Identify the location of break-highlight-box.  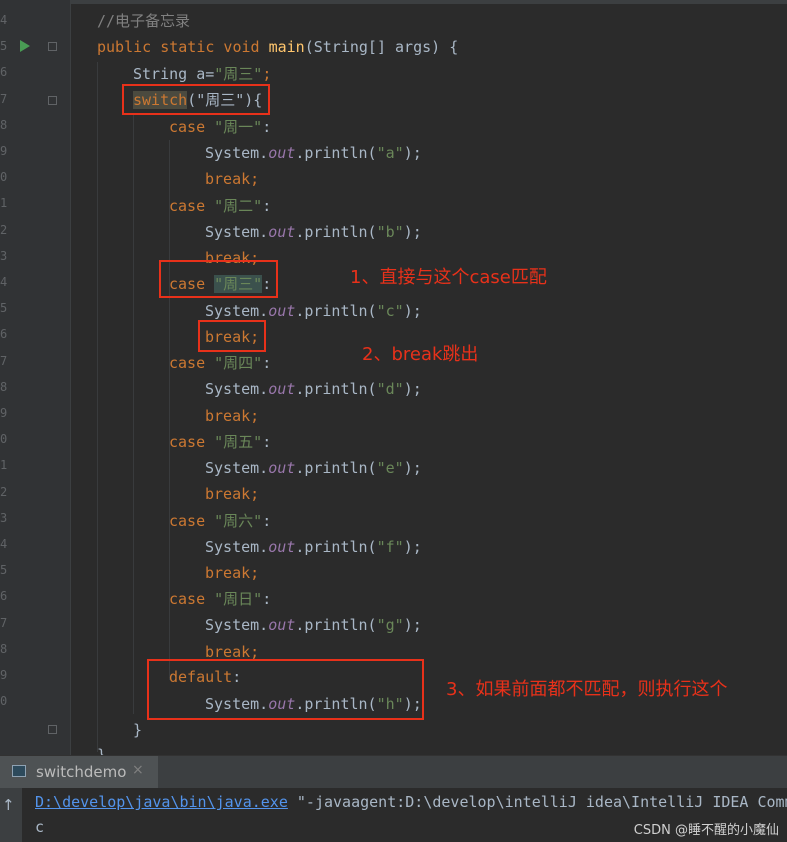
(232, 336).